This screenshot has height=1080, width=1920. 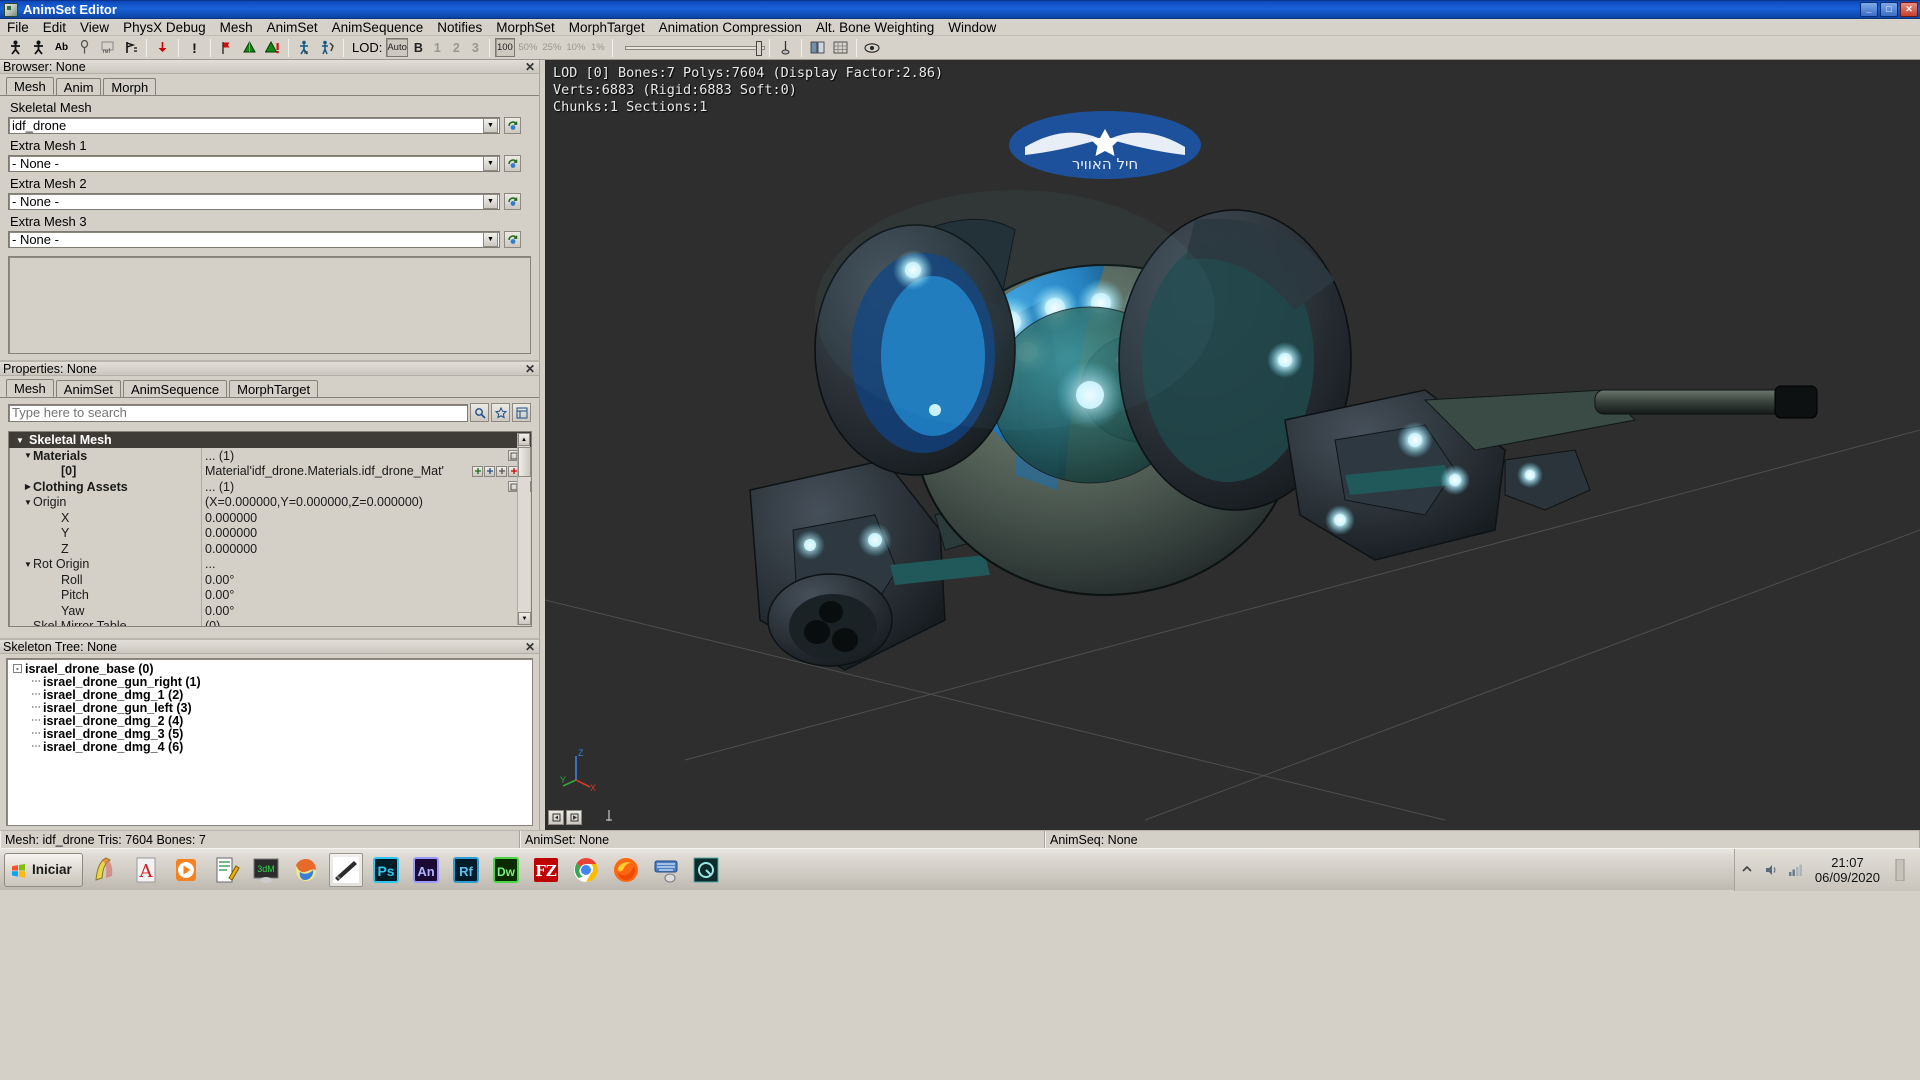 I want to click on properties-tab-animset: AnimSet, so click(x=88, y=388).